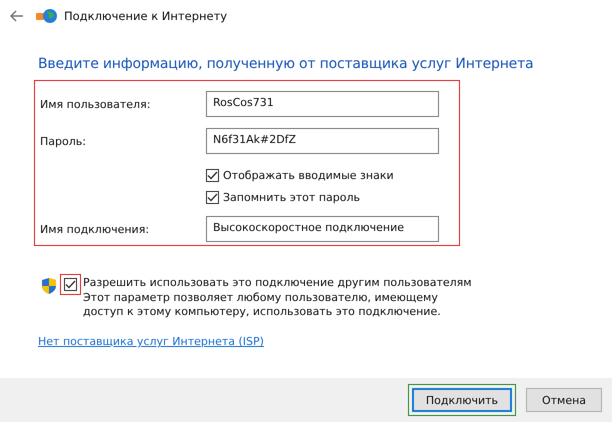 This screenshot has width=612, height=422. What do you see at coordinates (47, 16) in the screenshot?
I see `globe-icon` at bounding box center [47, 16].